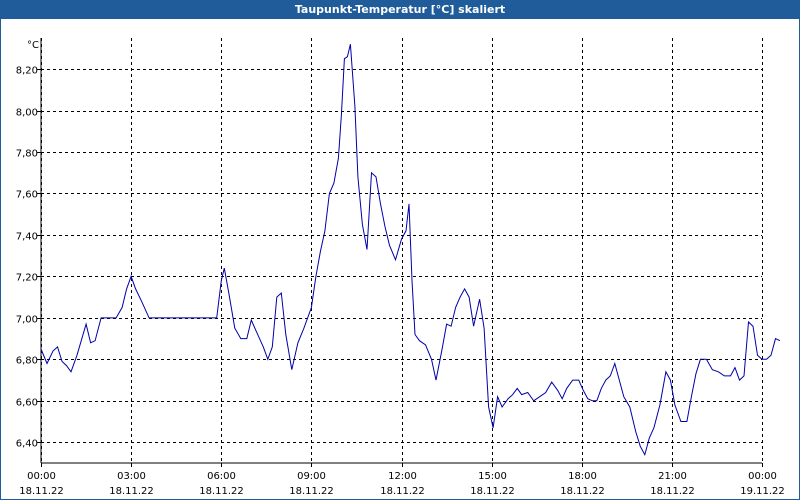 The width and height of the screenshot is (800, 500). I want to click on y-tick-label: 7,00, so click(27, 320).